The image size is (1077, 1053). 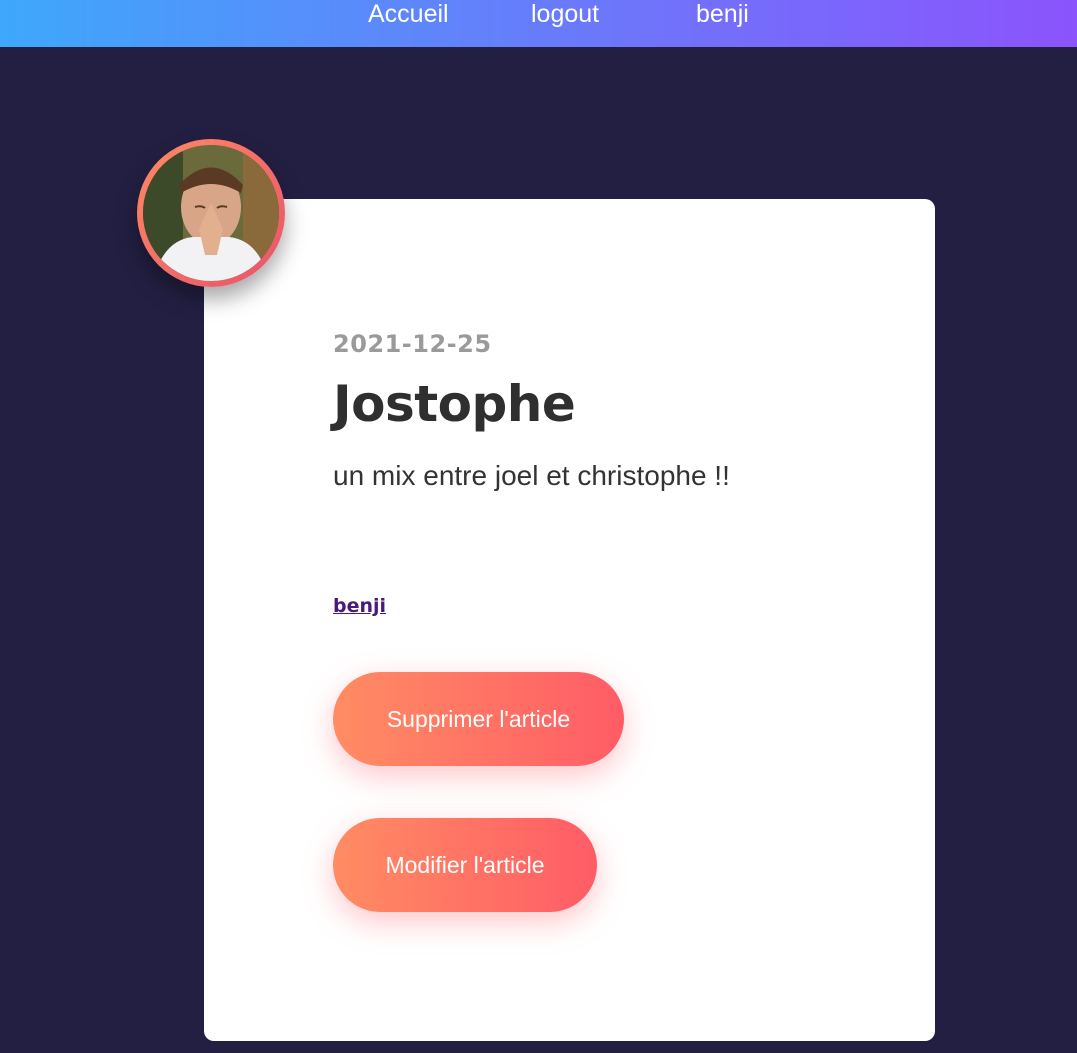 I want to click on avatar-photo, so click(x=211, y=213).